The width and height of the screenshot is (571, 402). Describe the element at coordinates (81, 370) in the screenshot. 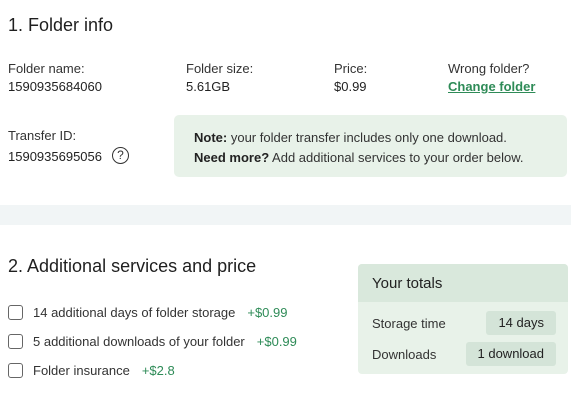

I see `insurance-option-label: Folder insurance` at that location.